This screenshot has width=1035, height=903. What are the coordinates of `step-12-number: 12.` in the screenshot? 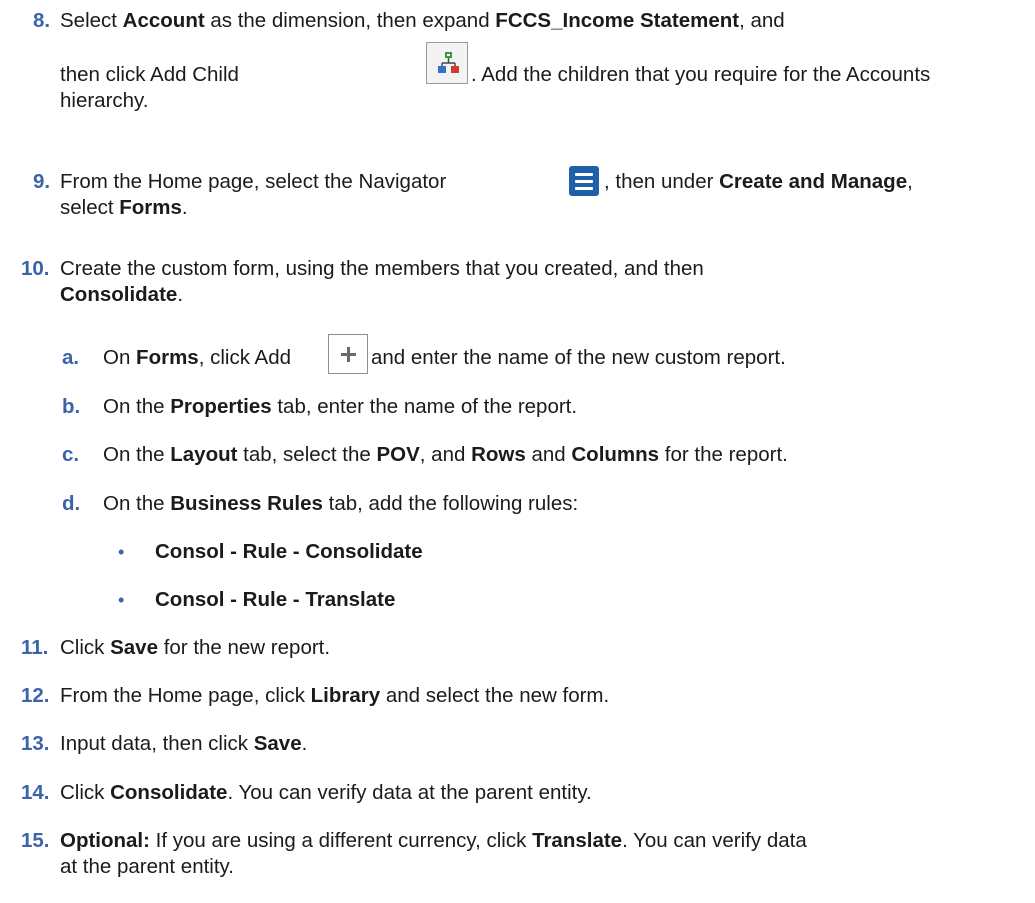 It's located at (35, 695).